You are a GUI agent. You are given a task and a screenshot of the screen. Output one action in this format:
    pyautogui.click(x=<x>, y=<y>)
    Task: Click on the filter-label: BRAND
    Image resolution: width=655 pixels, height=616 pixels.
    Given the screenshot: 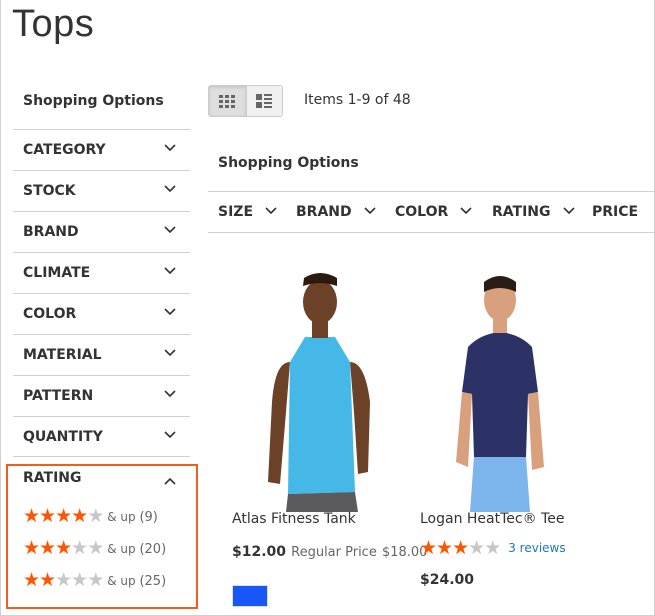 What is the action you would take?
    pyautogui.click(x=51, y=232)
    